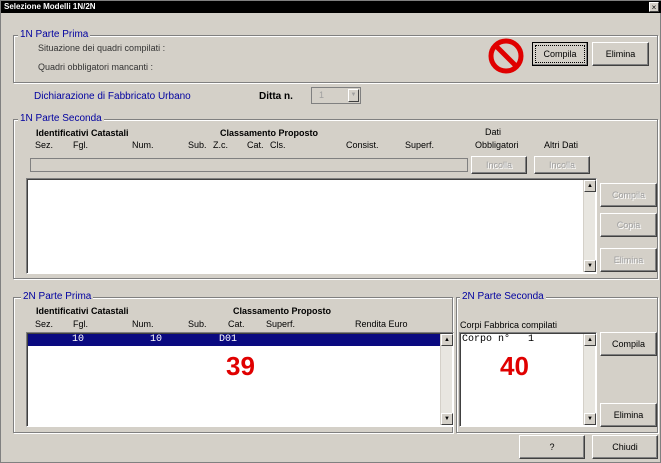  I want to click on col-cls: Cls., so click(278, 145).